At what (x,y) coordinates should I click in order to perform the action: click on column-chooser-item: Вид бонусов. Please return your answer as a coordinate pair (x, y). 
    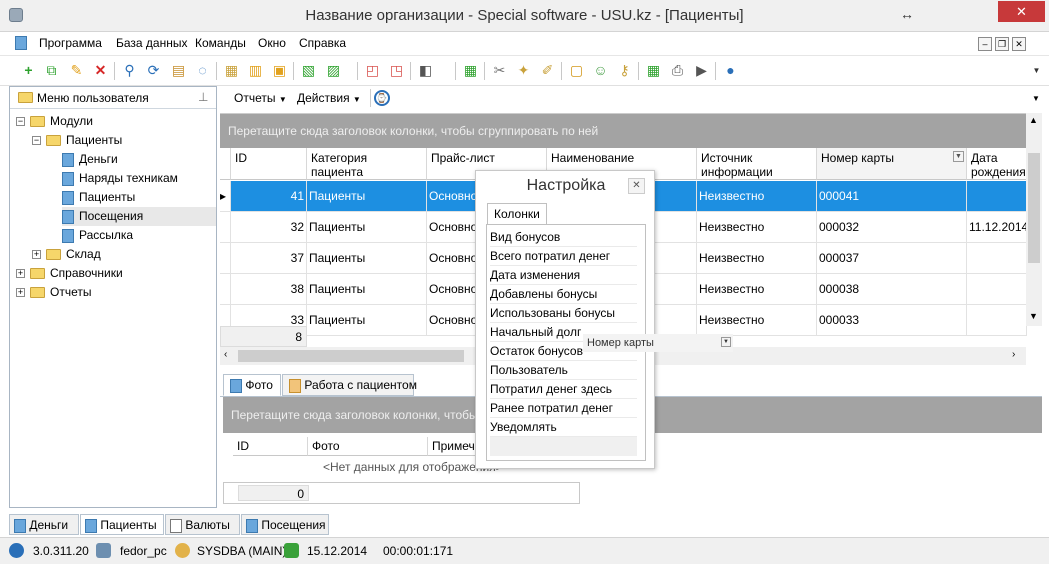
    Looking at the image, I should click on (563, 237).